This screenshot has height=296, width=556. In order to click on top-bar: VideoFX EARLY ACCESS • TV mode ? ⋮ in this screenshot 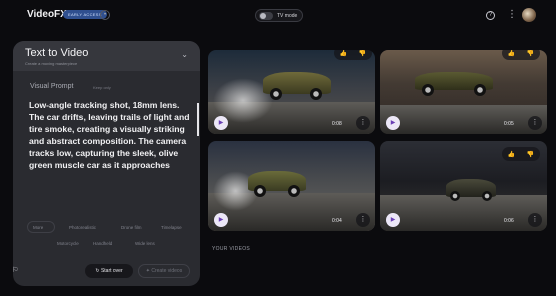, I will do `click(278, 15)`.